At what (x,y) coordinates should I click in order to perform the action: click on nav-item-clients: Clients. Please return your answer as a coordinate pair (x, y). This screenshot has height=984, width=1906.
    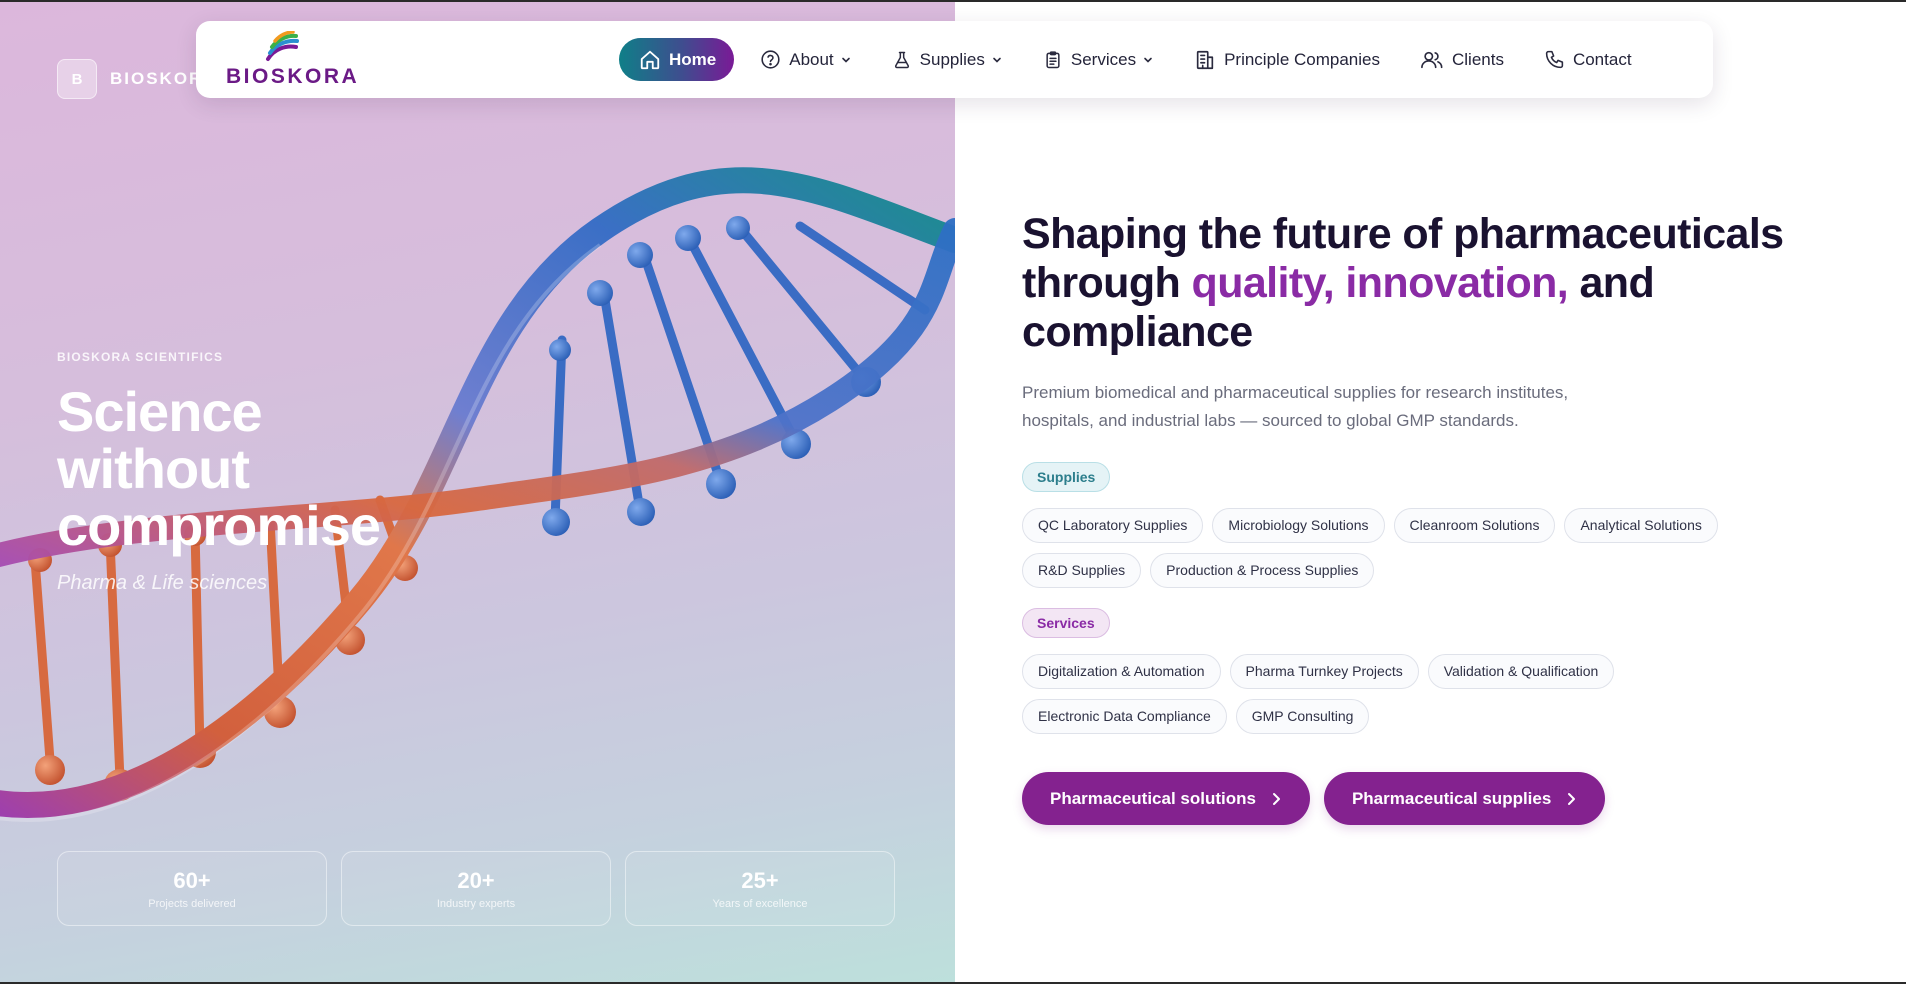
    Looking at the image, I should click on (1462, 59).